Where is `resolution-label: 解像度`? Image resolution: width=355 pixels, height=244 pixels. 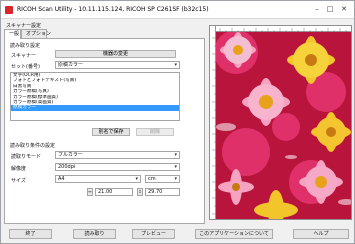
resolution-label: 解像度 is located at coordinates (19, 169).